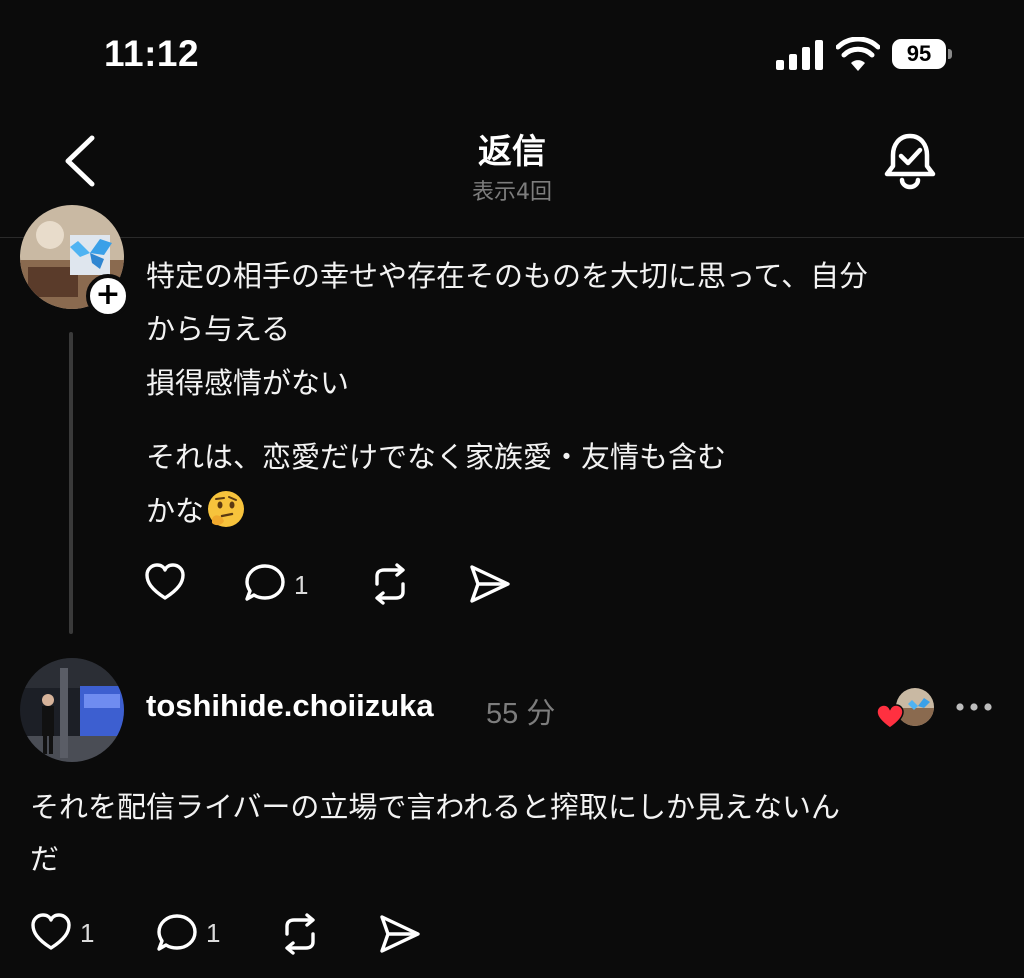 This screenshot has width=1024, height=978. Describe the element at coordinates (248, 383) in the screenshot. I see `post-text-line: 損得感情がない` at that location.